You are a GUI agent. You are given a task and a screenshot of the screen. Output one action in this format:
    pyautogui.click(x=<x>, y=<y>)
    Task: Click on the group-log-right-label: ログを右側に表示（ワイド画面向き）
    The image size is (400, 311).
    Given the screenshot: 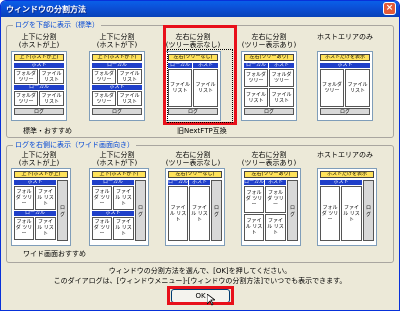 What is the action you would take?
    pyautogui.click(x=74, y=145)
    